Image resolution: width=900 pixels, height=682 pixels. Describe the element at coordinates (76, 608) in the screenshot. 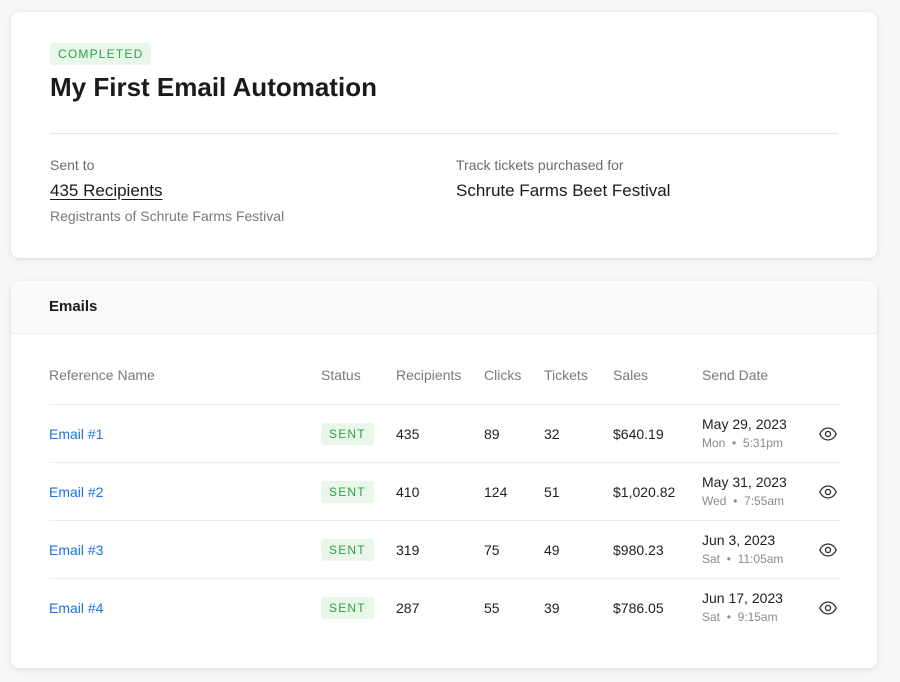

I see `email-name-link: Email #4` at that location.